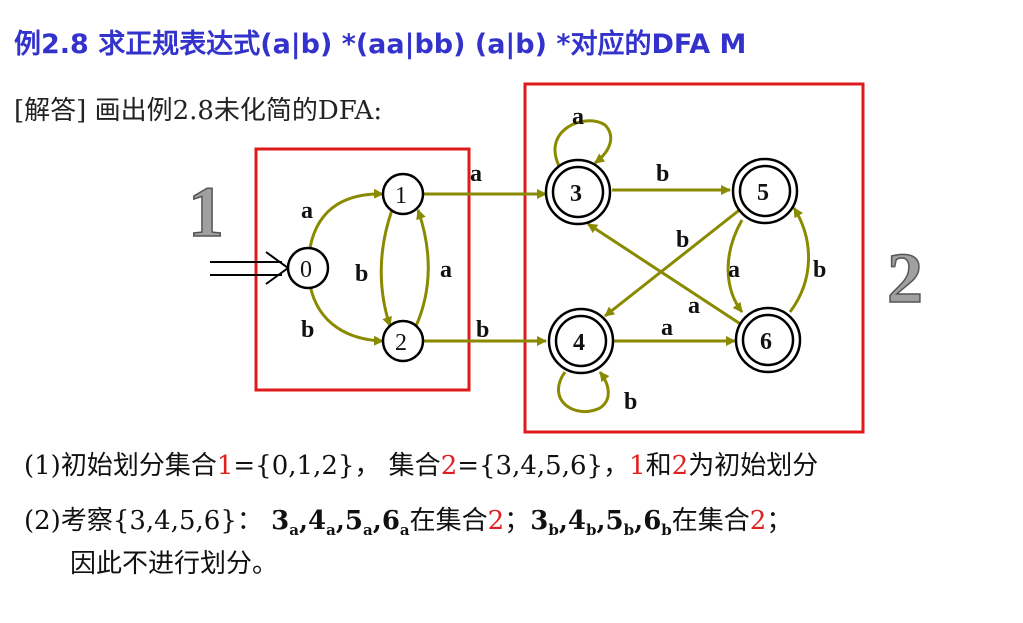  I want to click on svg-text: 1, so click(401, 196).